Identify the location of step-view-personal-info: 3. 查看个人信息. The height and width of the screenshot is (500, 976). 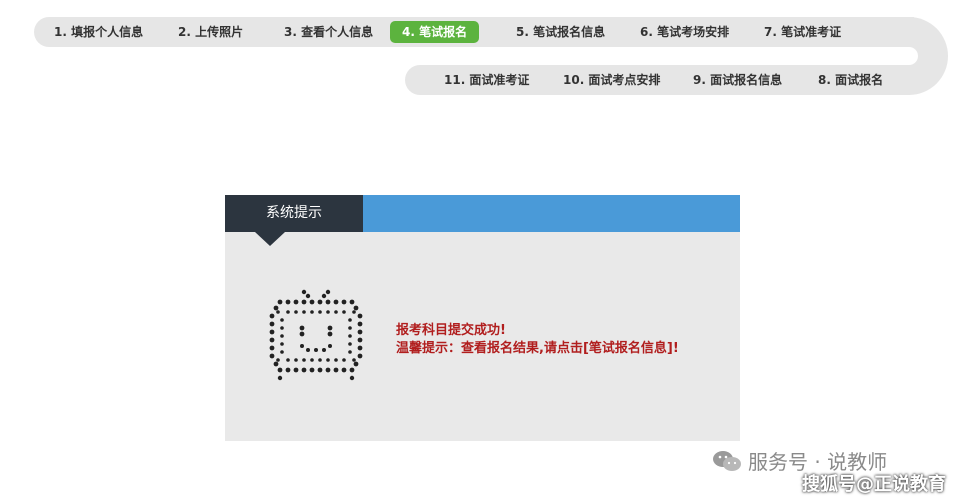
(328, 32).